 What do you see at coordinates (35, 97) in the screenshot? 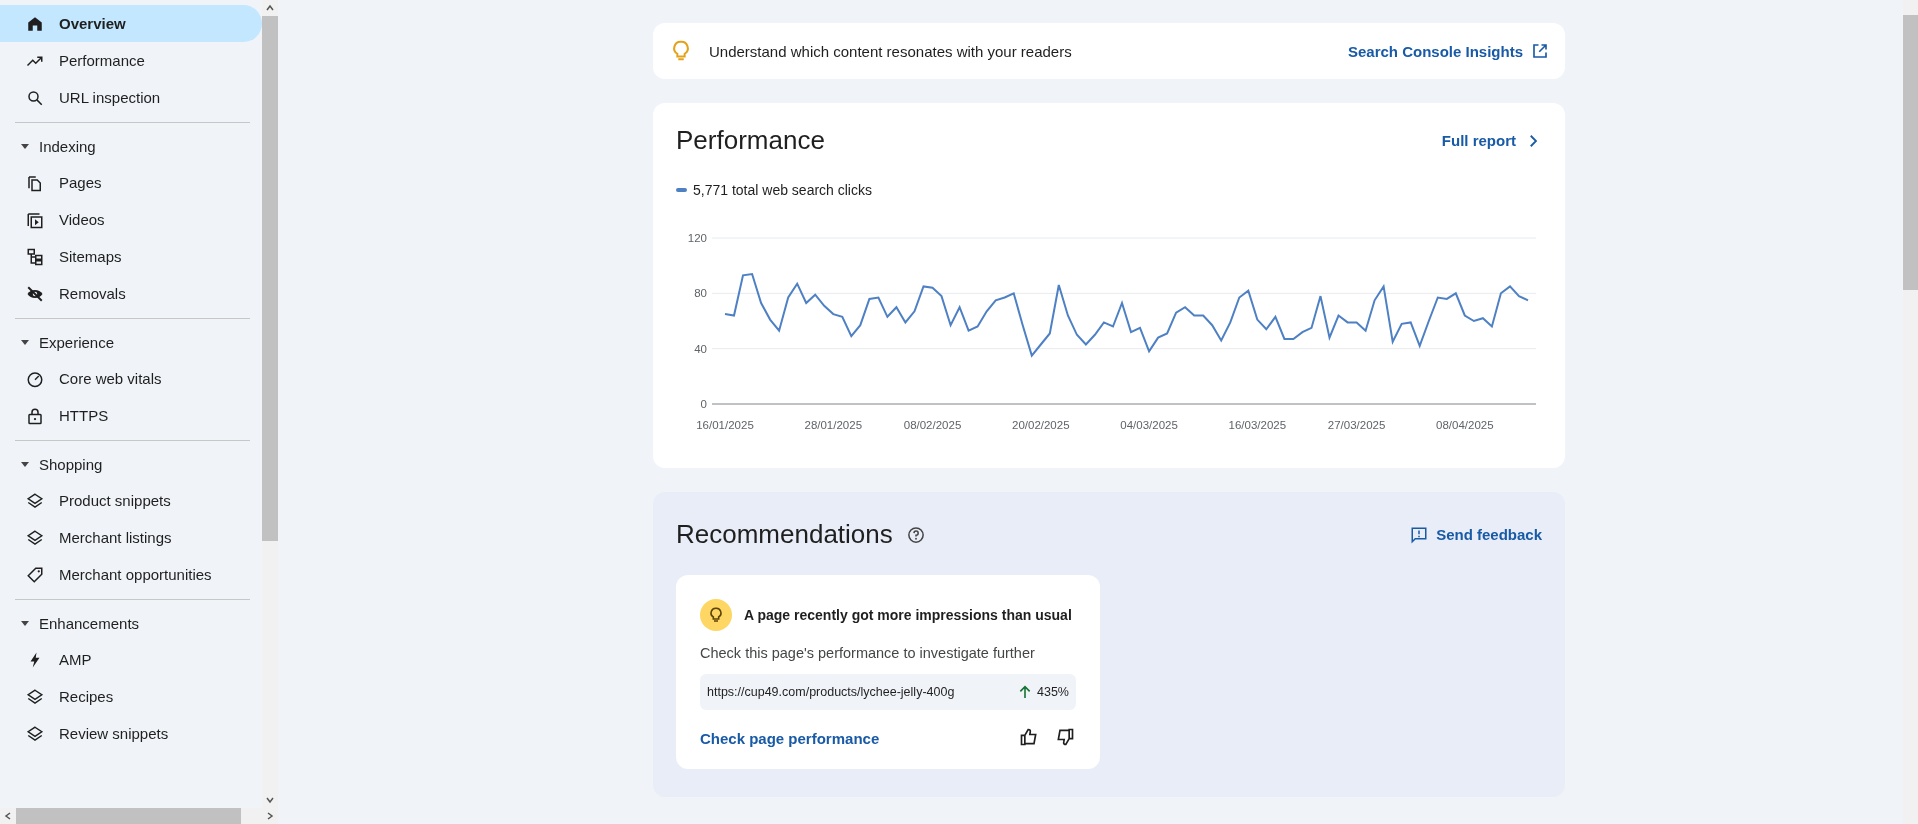
I see `search-icon` at bounding box center [35, 97].